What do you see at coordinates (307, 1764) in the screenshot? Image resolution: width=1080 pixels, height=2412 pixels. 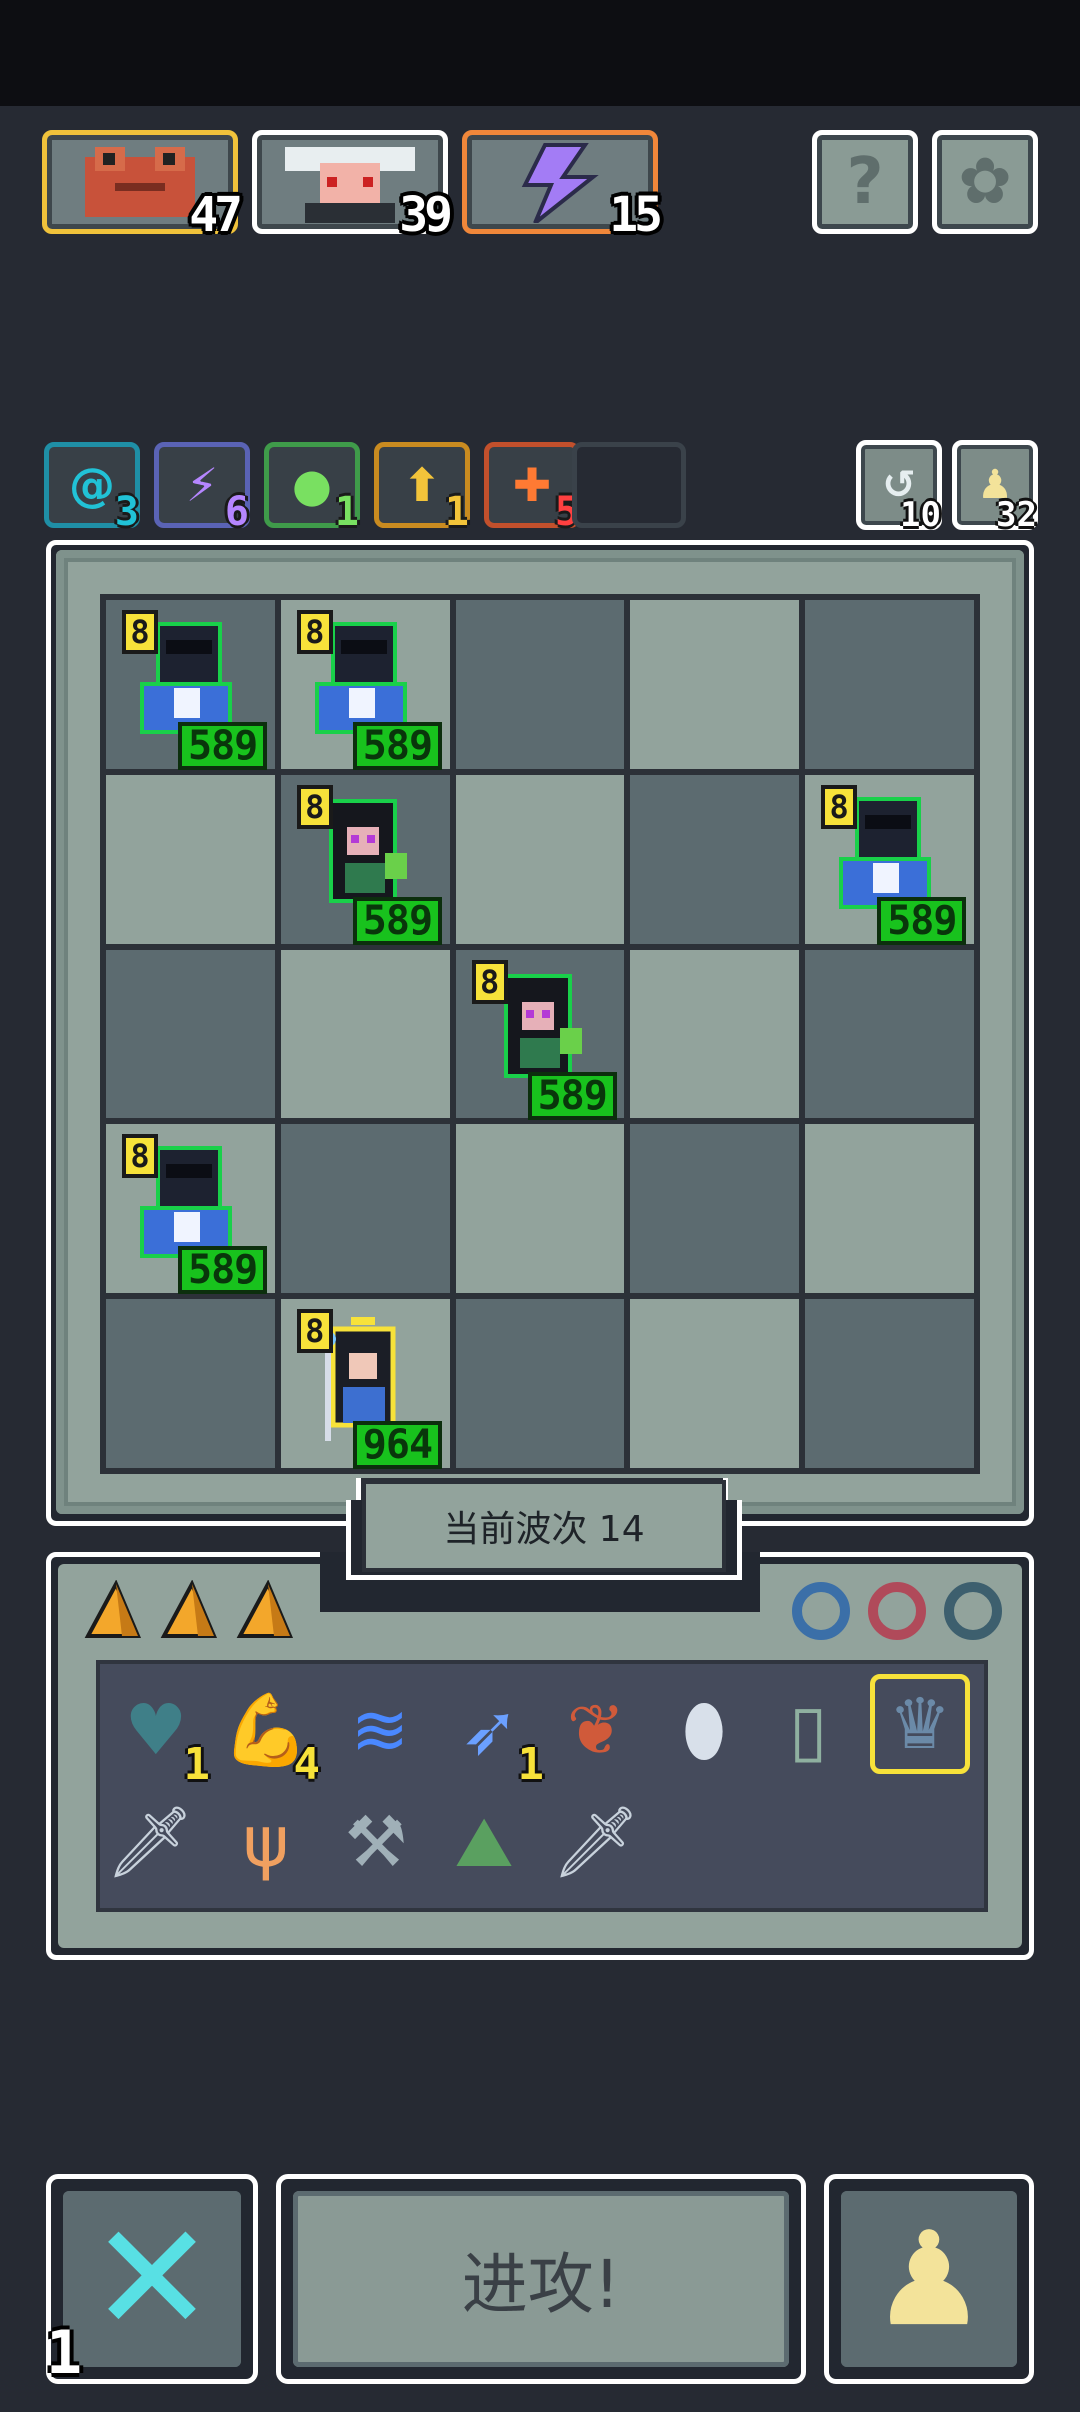 I see `item-count: 4` at bounding box center [307, 1764].